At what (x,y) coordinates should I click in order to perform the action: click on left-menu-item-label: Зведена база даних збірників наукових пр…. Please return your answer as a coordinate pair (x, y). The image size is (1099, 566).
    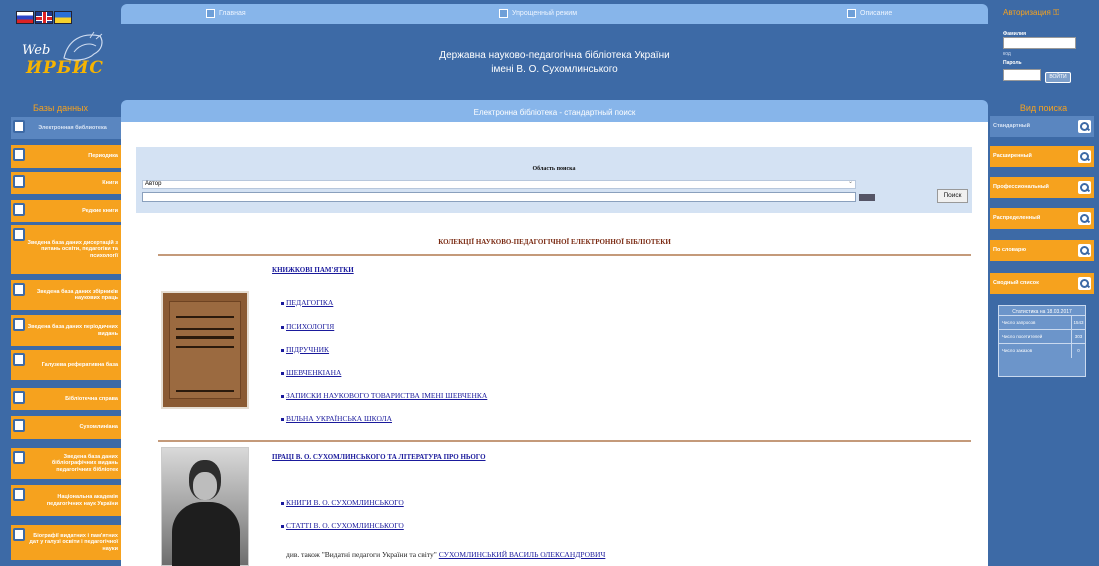
    Looking at the image, I should click on (77, 295).